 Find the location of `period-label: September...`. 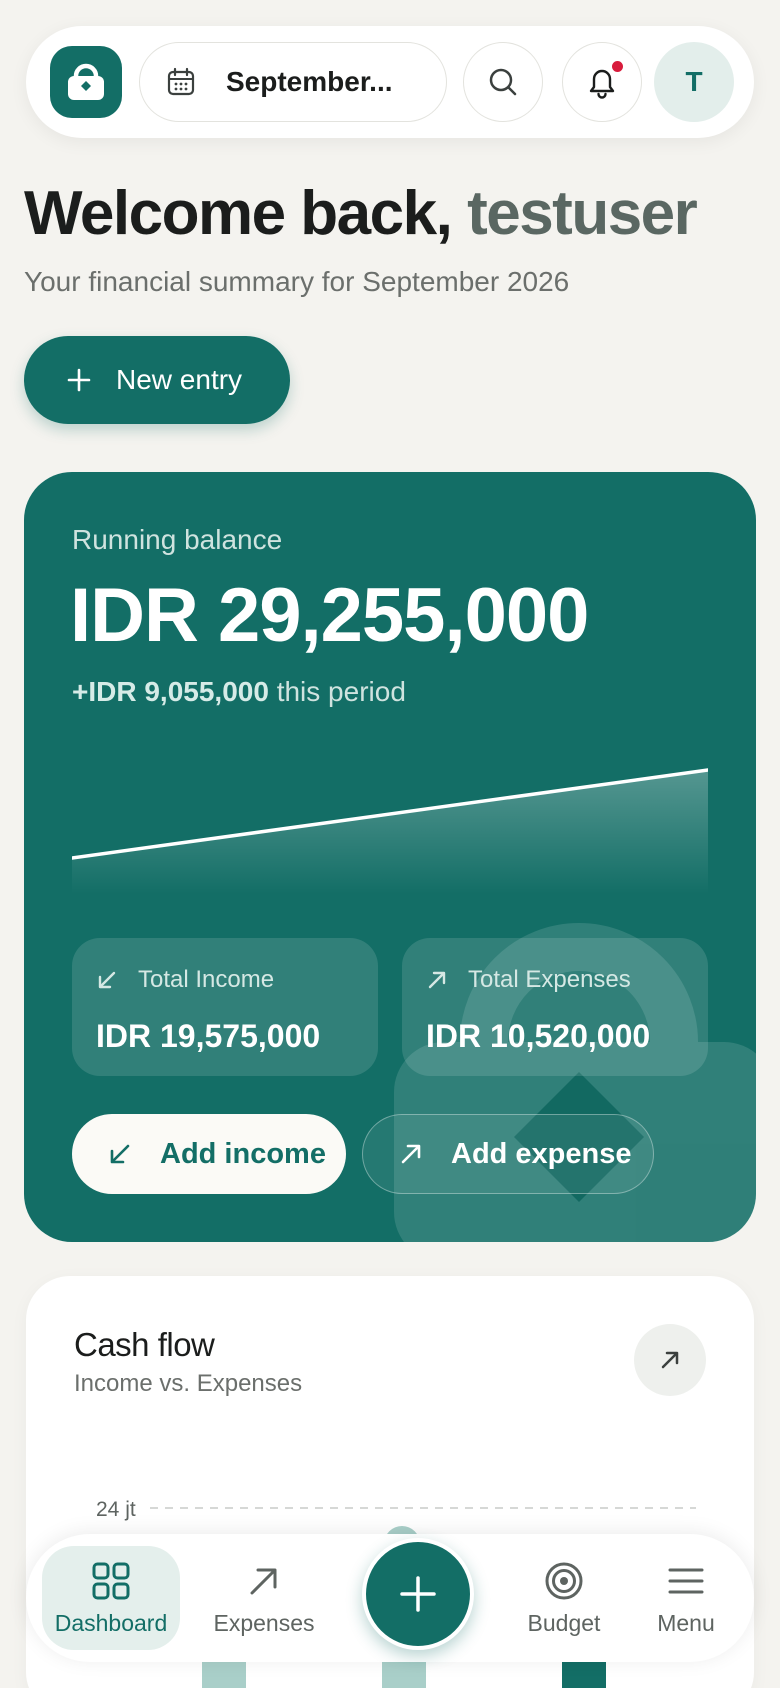

period-label: September... is located at coordinates (309, 81).